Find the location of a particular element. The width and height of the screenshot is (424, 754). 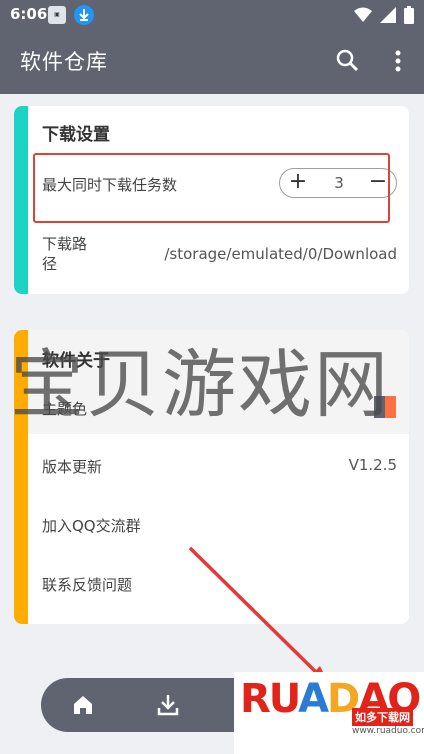

join-qq-group-label: 加入QQ交流群 is located at coordinates (91, 525).